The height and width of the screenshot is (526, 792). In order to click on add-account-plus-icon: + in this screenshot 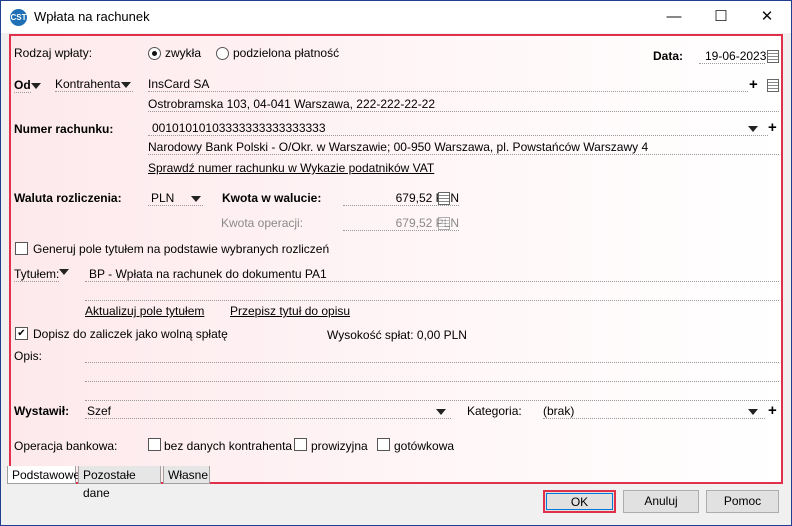, I will do `click(772, 127)`.